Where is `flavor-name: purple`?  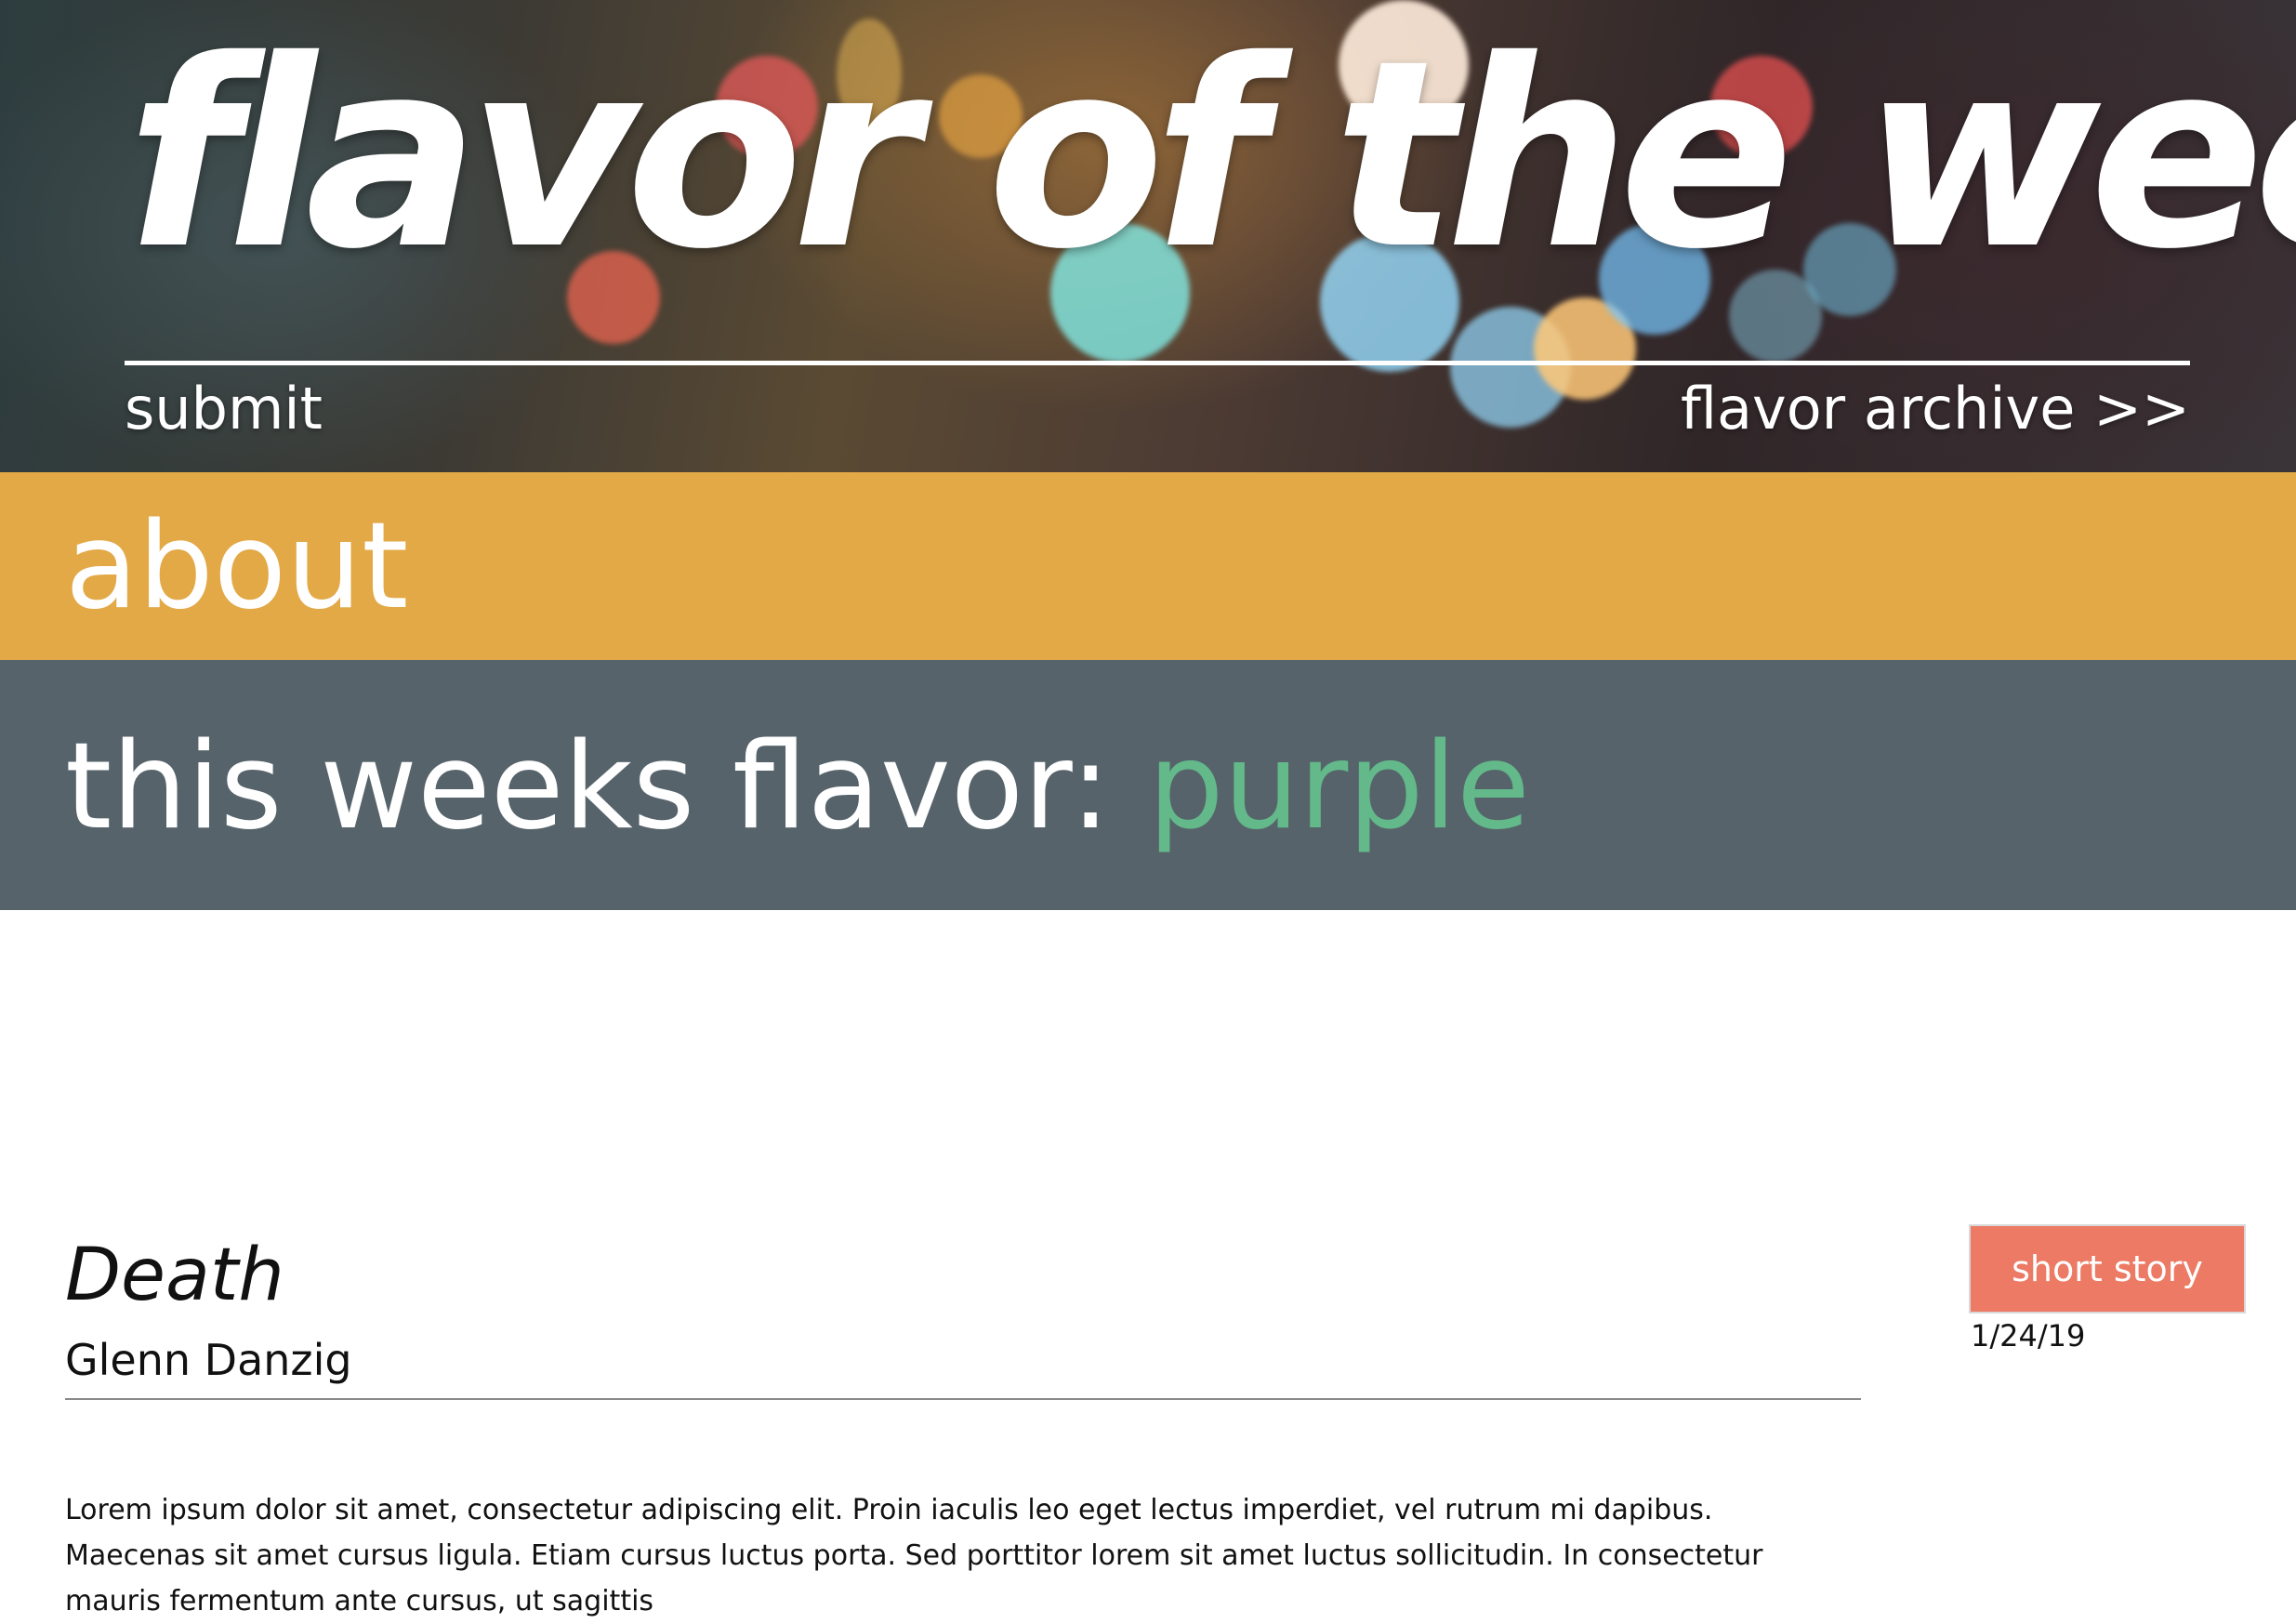 flavor-name: purple is located at coordinates (1339, 787).